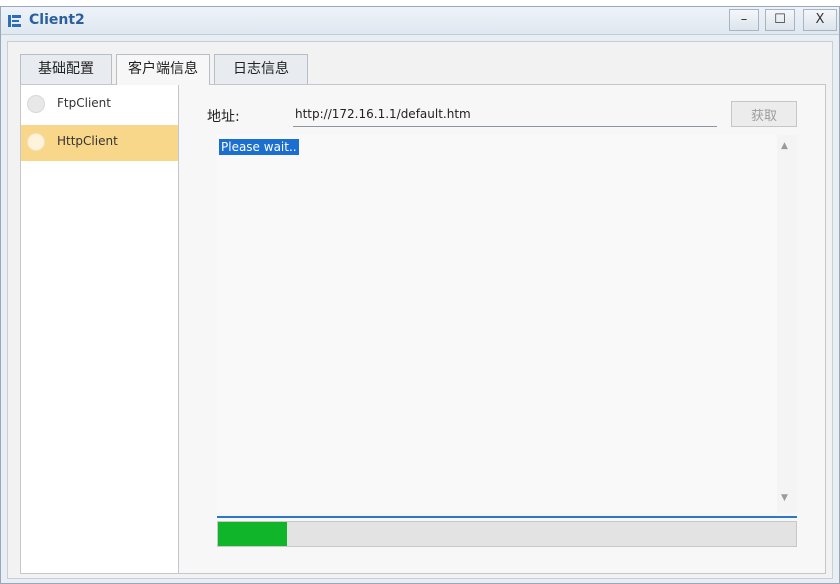 Image resolution: width=840 pixels, height=584 pixels. Describe the element at coordinates (57, 20) in the screenshot. I see `window-title: Client2` at that location.